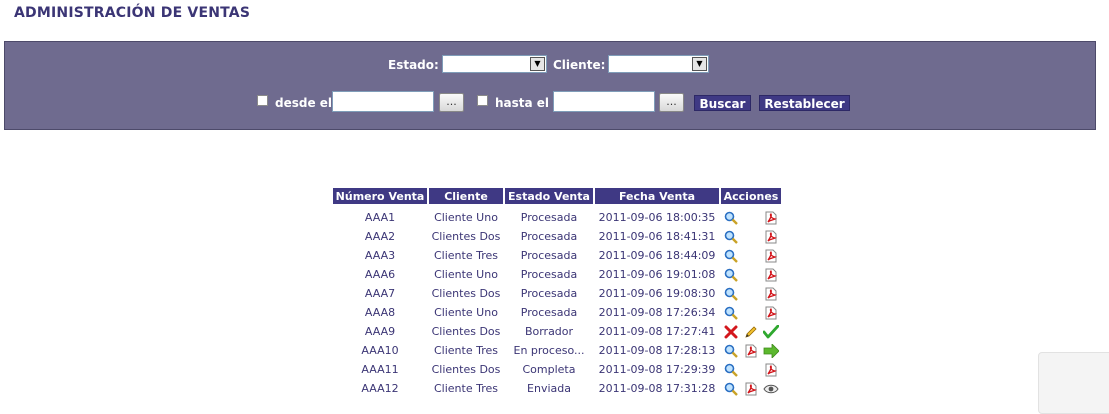 This screenshot has height=414, width=1109. I want to click on column-header-numero: Número Venta, so click(380, 196).